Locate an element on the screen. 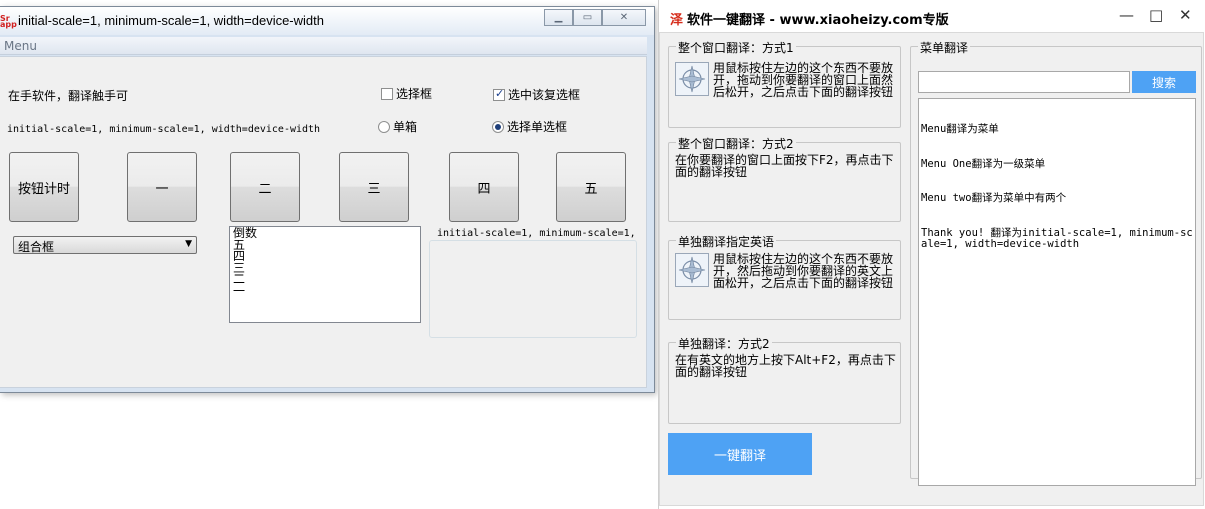 Image resolution: width=1205 pixels, height=509 pixels. translator-title-bar: 泽软件一键翻译 - www.xiaoheizy.com专版 is located at coordinates (809, 18).